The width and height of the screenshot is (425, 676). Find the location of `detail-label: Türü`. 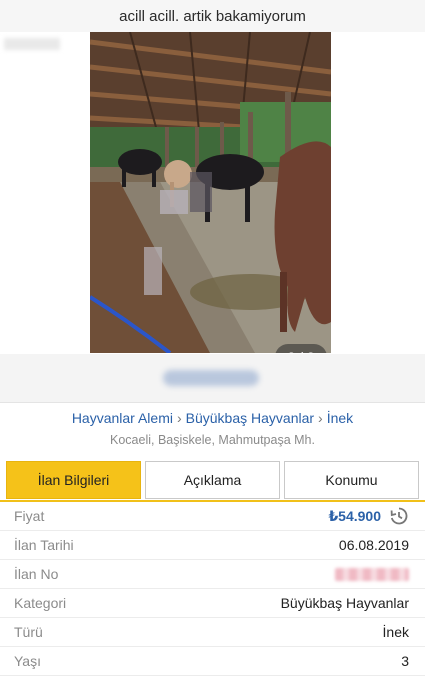

detail-label: Türü is located at coordinates (28, 632).